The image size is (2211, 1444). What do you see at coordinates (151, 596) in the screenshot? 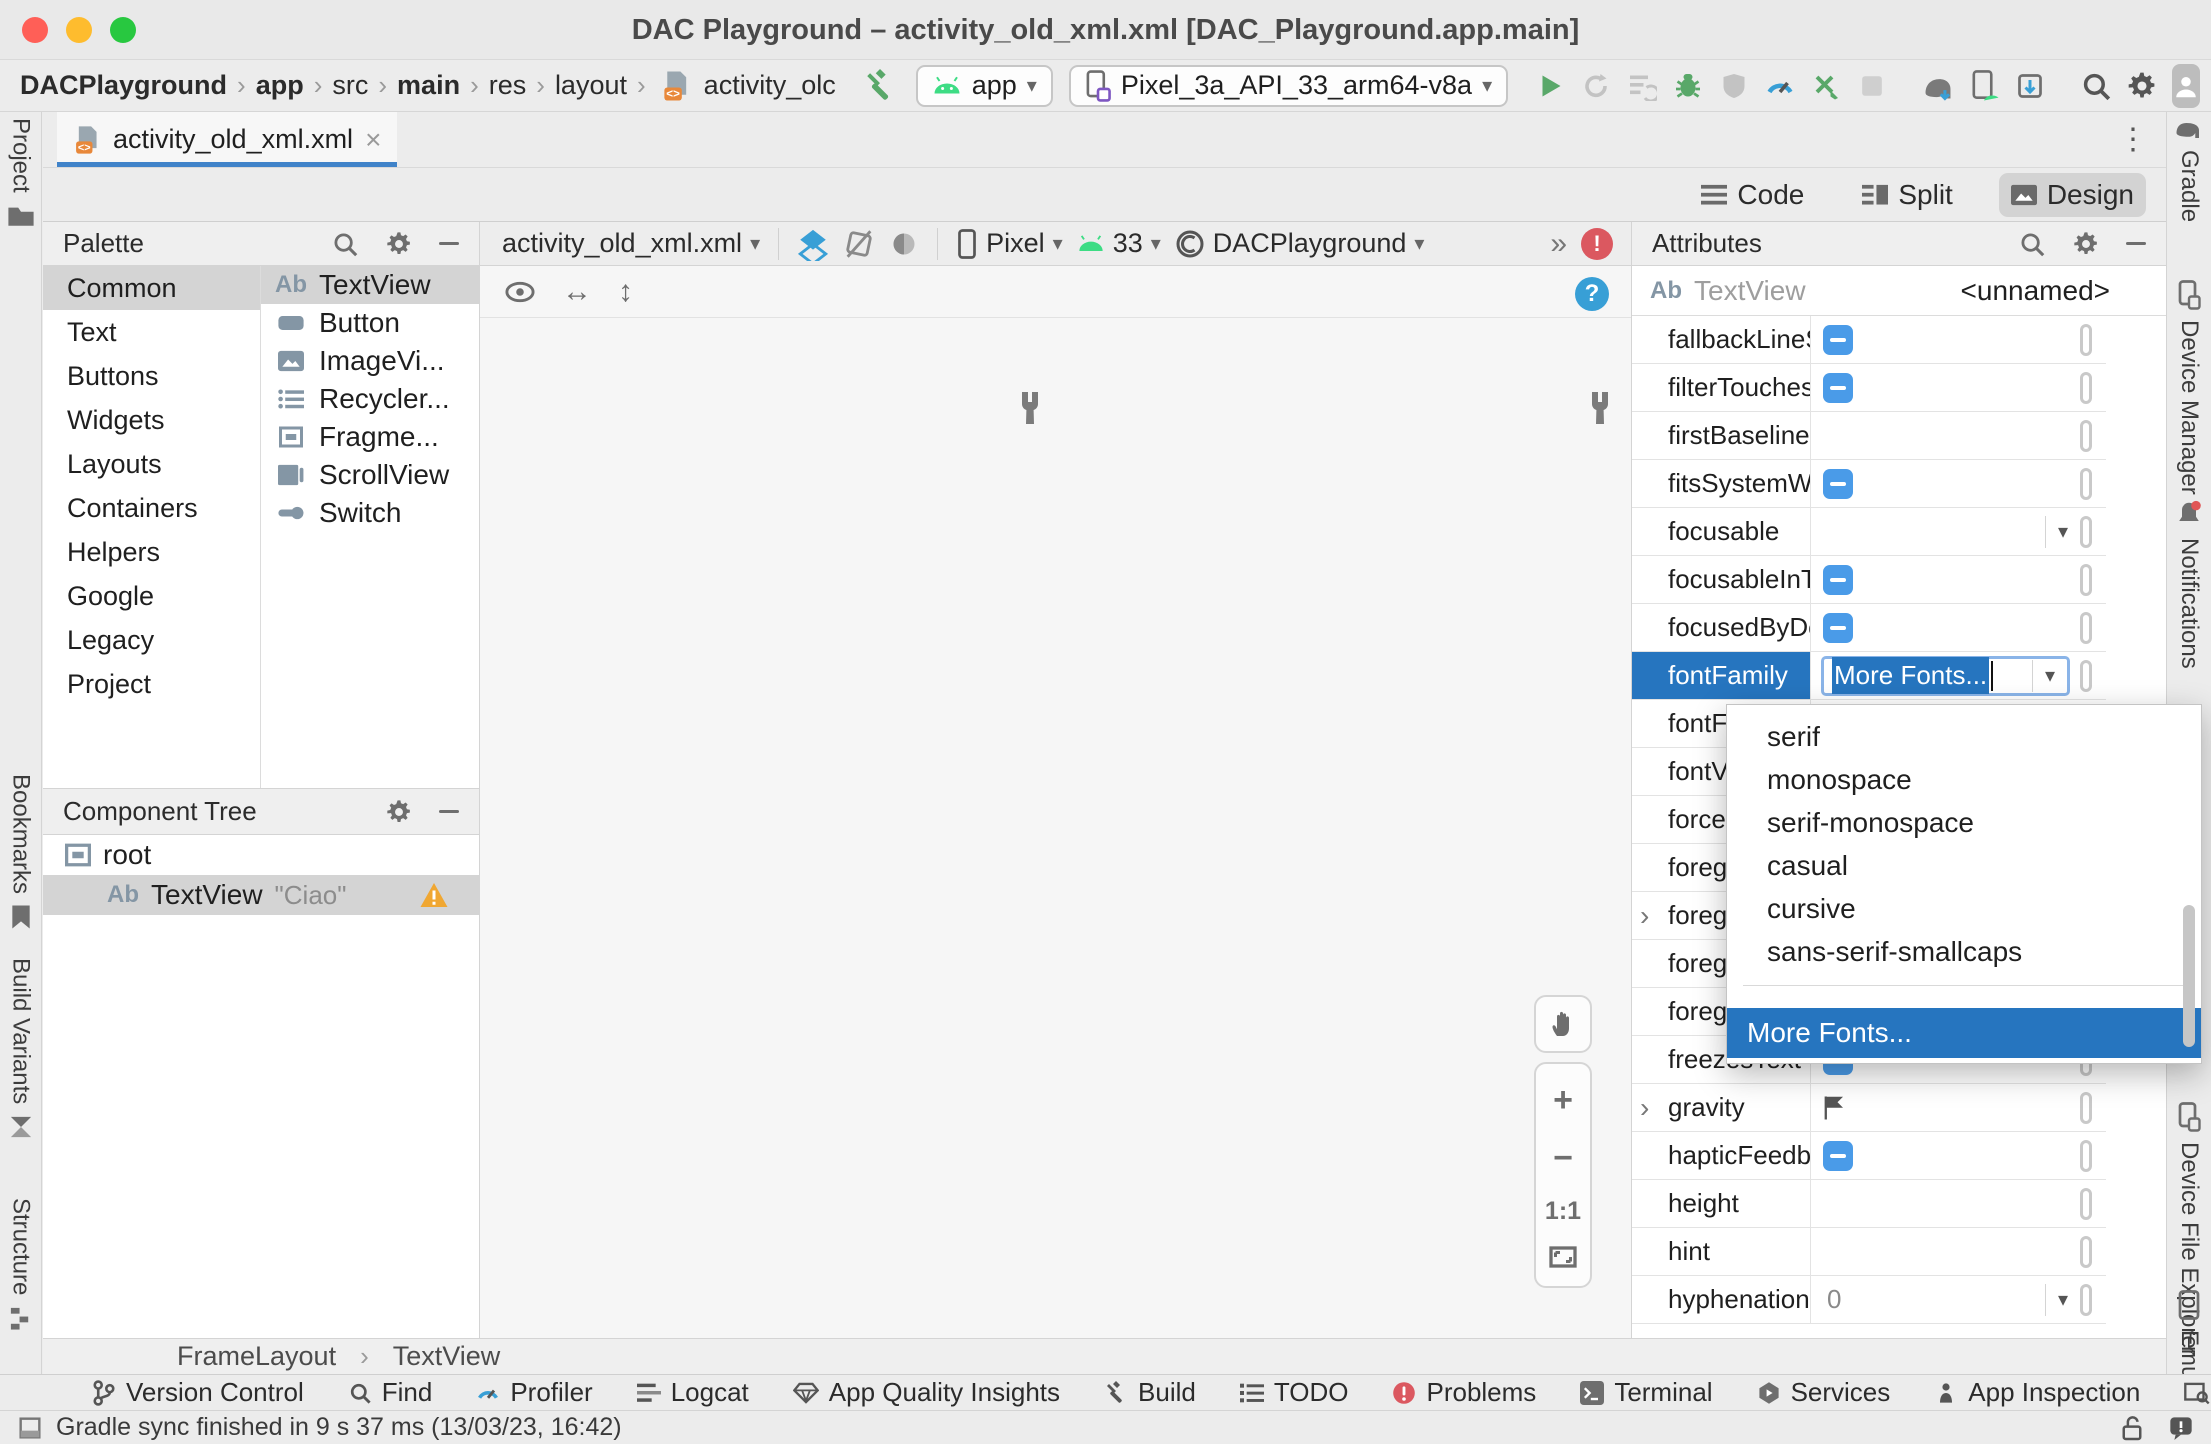
I see `palette-category-google: Google` at bounding box center [151, 596].